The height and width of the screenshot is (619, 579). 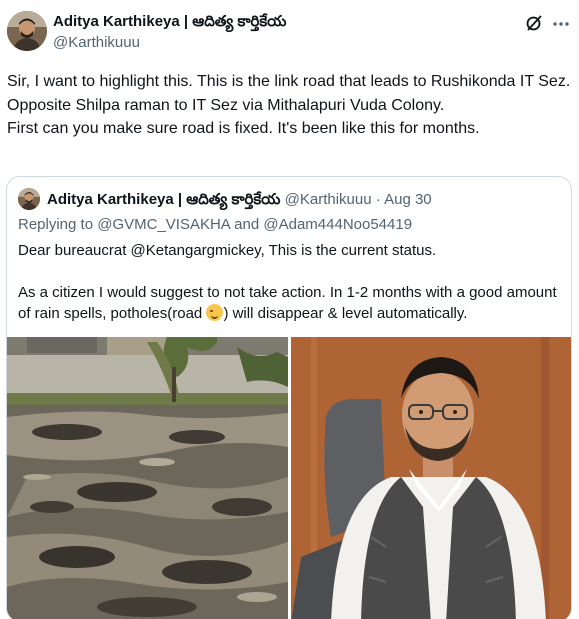 What do you see at coordinates (163, 199) in the screenshot?
I see `quoted-author-name: Aditya Karthikeya | ఆదిత్య కార్తికేయ` at bounding box center [163, 199].